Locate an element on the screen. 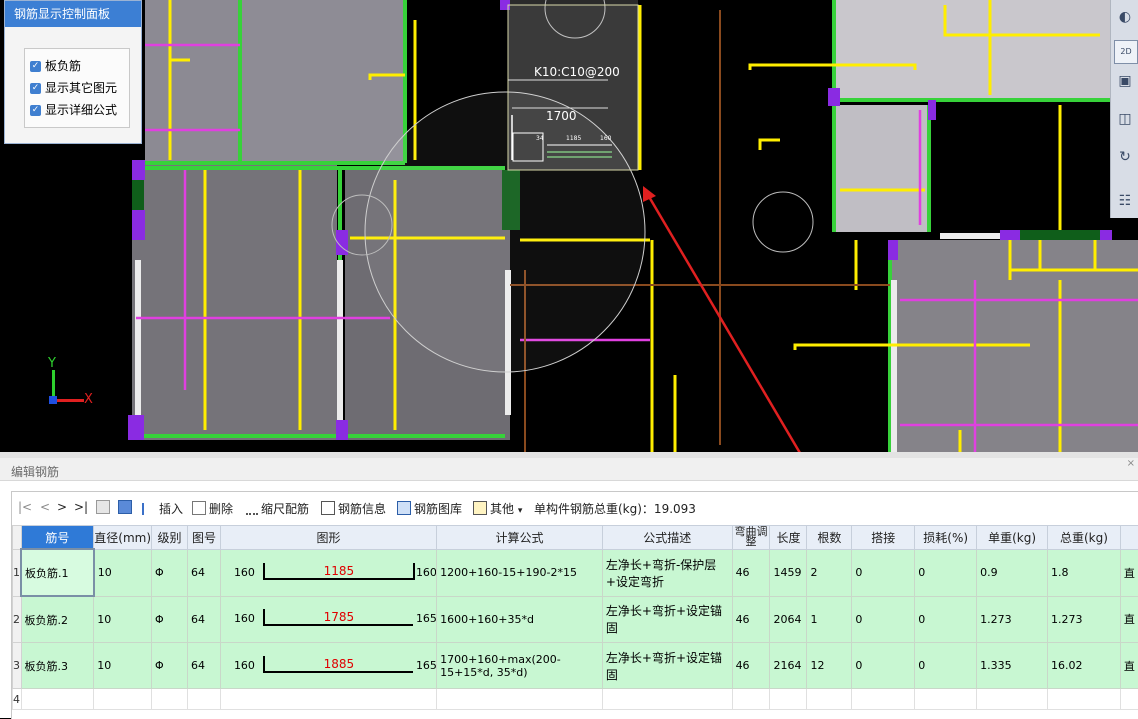 The height and width of the screenshot is (719, 1138). col-header: 公式描述 is located at coordinates (667, 538).